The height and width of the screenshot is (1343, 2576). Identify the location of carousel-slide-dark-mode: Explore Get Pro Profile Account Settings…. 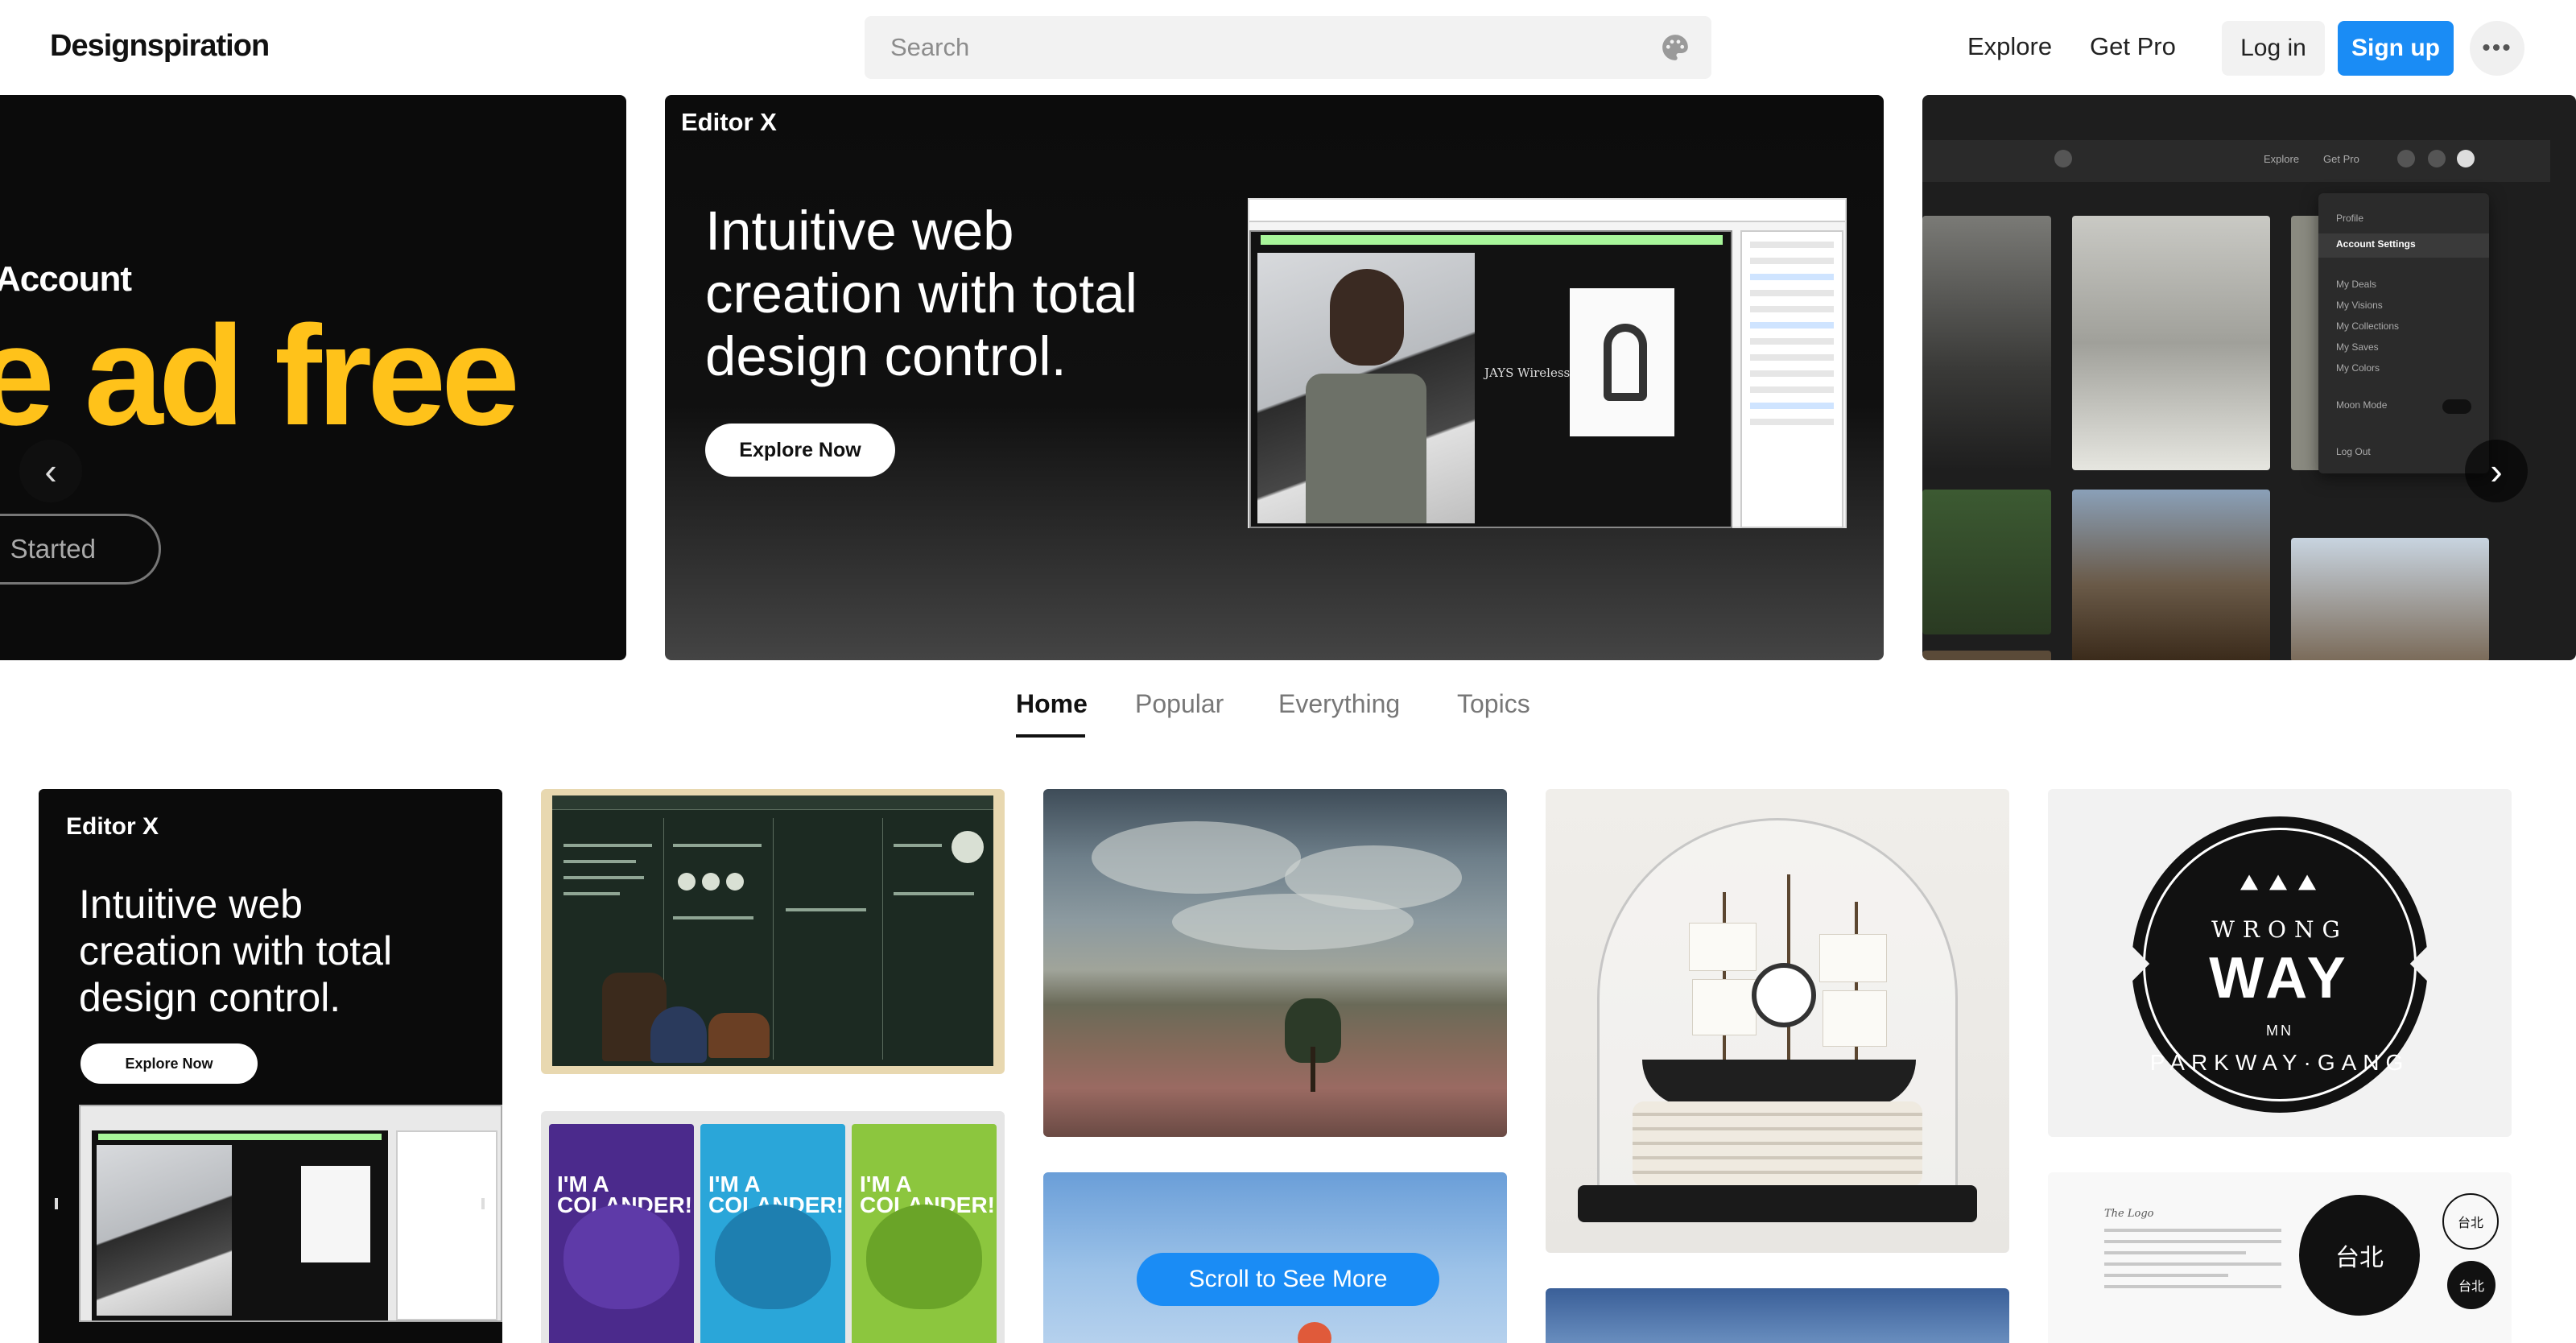
(2249, 377).